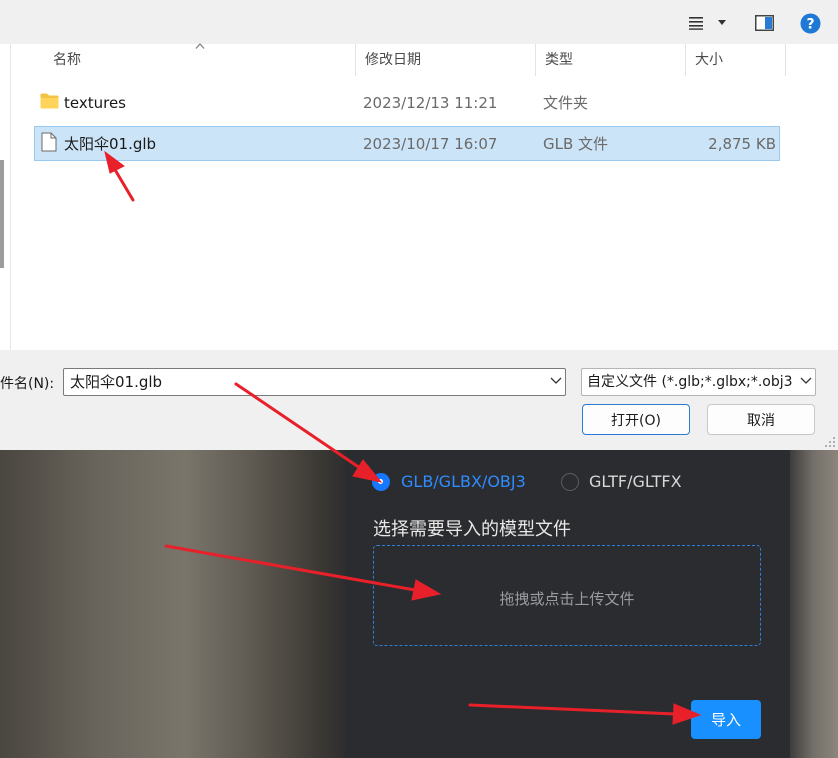  What do you see at coordinates (785, 60) in the screenshot?
I see `column-separator` at bounding box center [785, 60].